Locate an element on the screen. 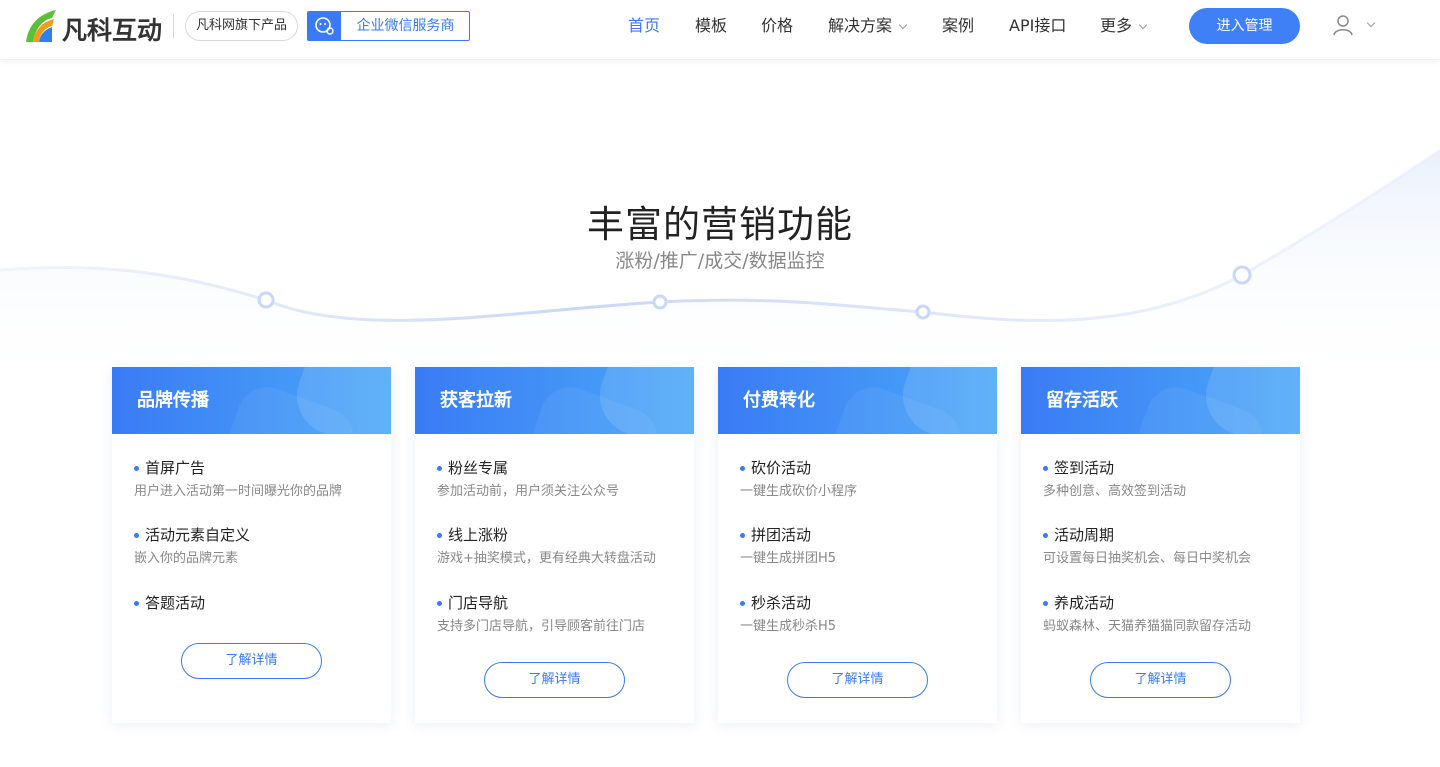  card-header: 获客拉新 is located at coordinates (554, 400).